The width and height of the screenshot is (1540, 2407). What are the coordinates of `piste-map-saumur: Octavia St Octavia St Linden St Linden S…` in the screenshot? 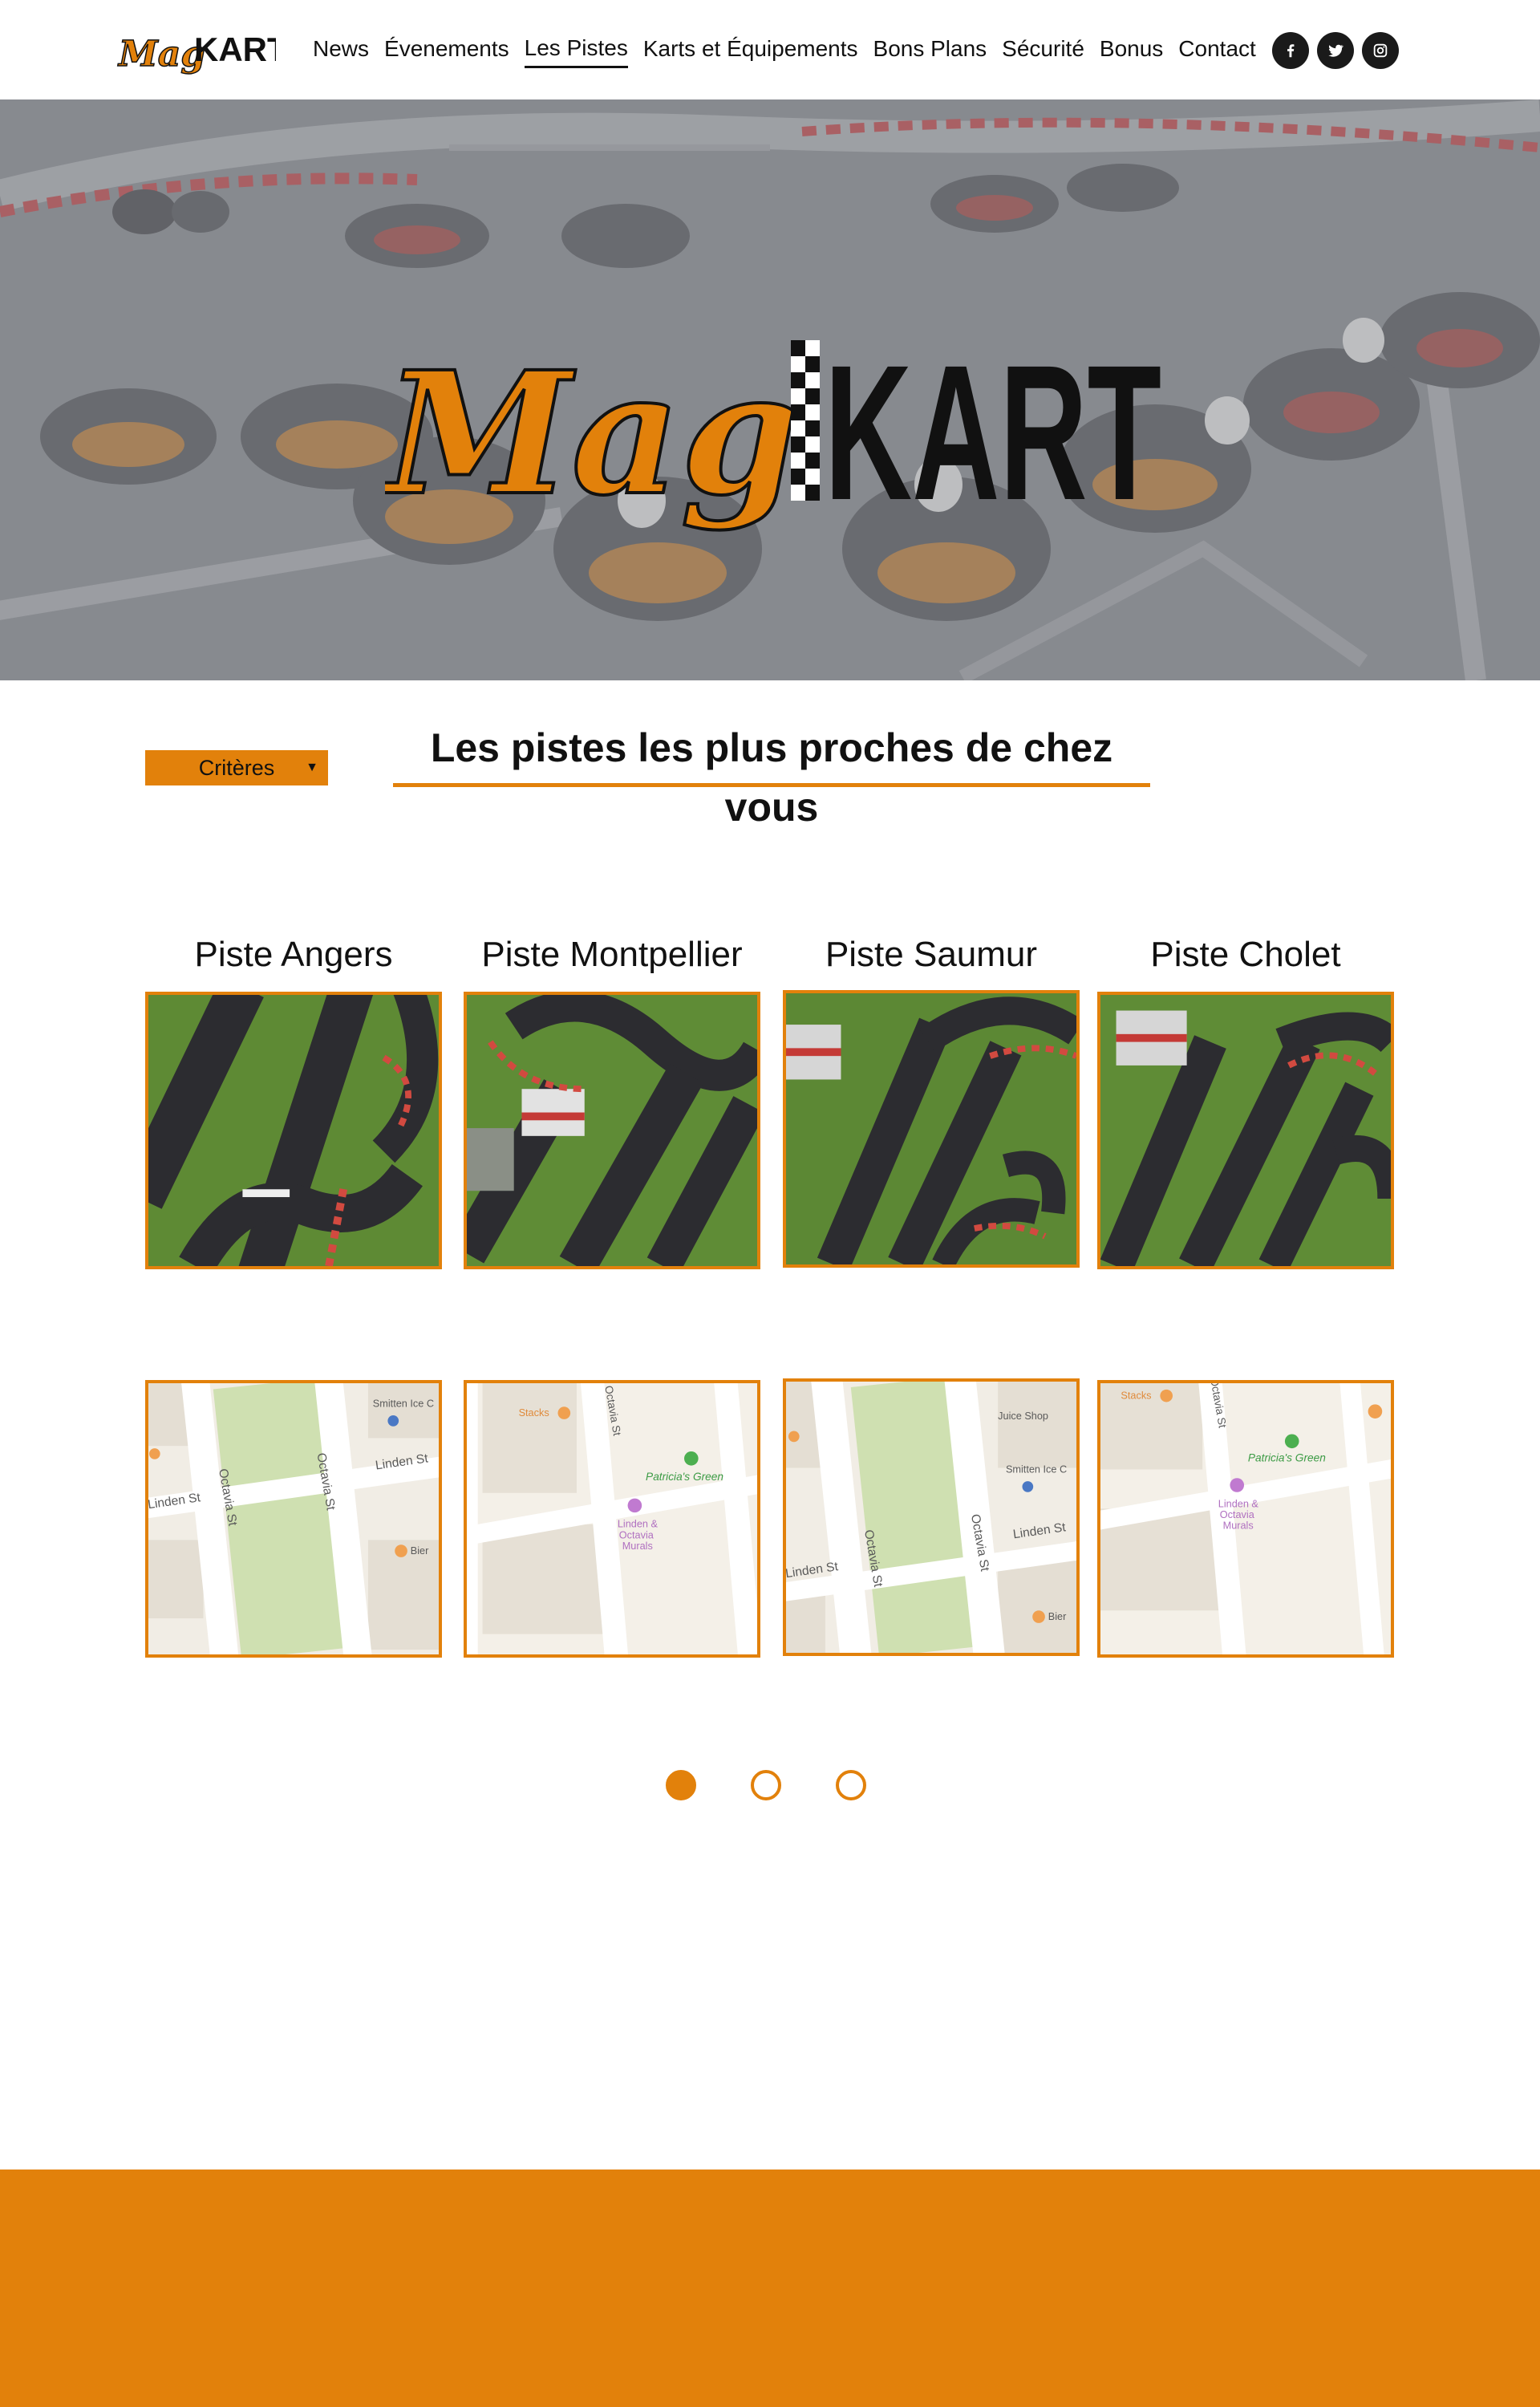 It's located at (931, 1517).